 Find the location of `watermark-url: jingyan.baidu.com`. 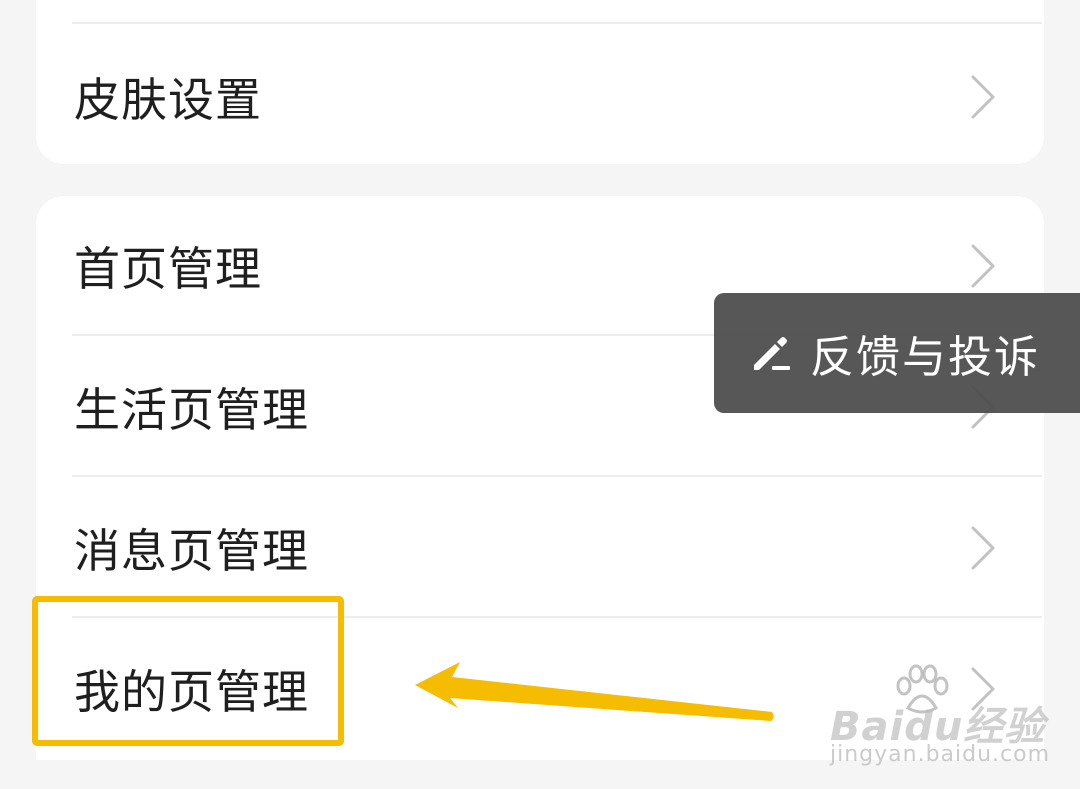

watermark-url: jingyan.baidu.com is located at coordinates (940, 754).